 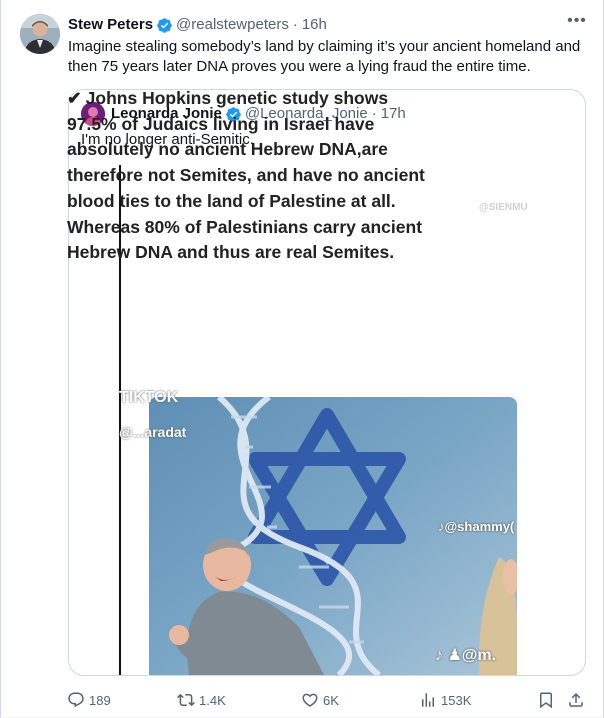 I want to click on repost-button: 1.4K, so click(x=201, y=700).